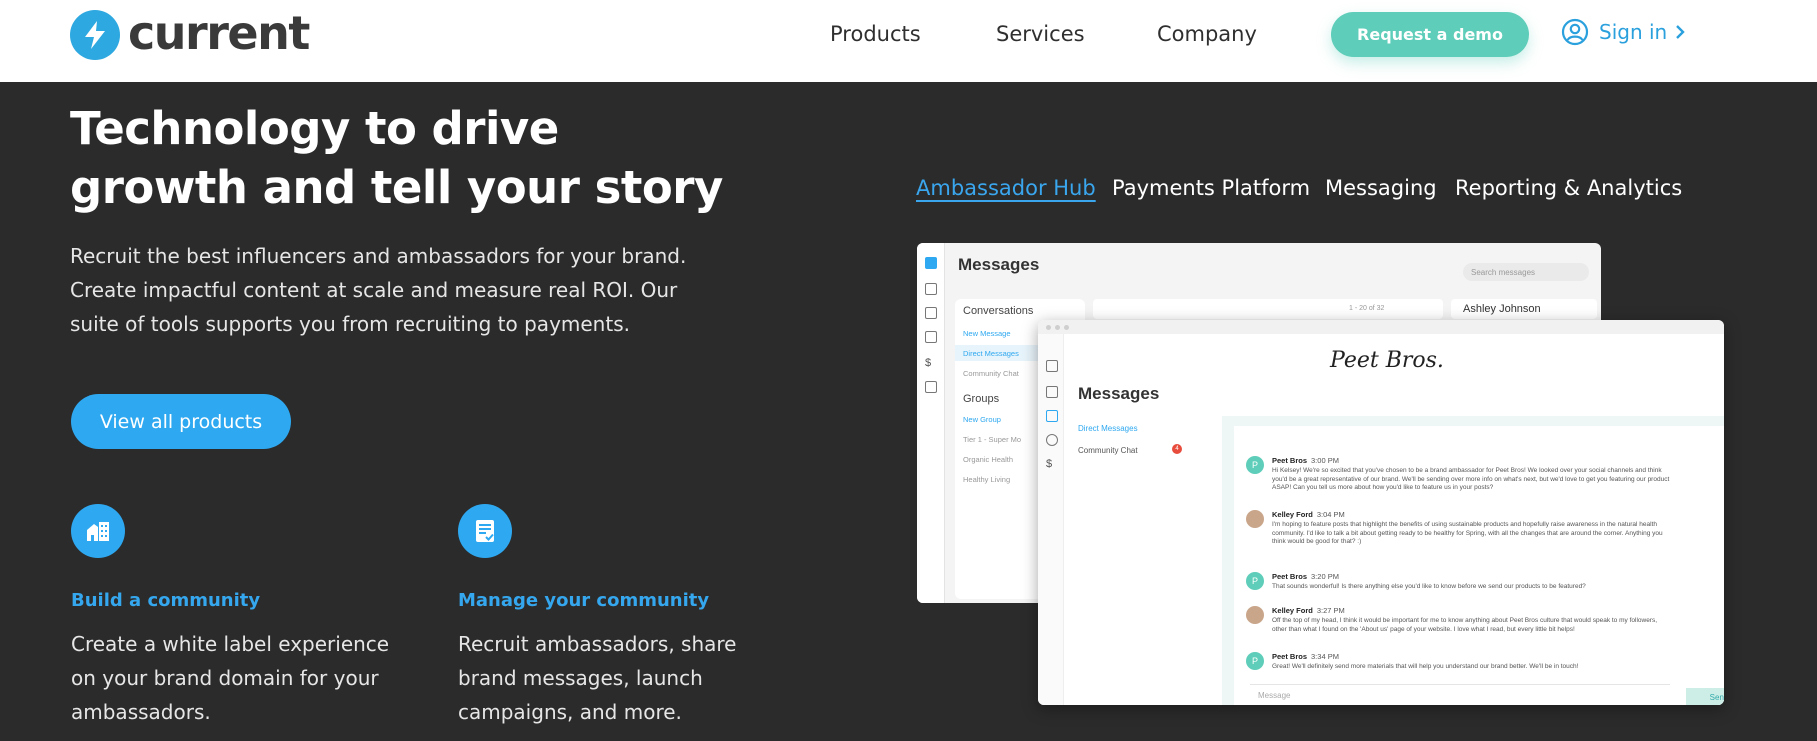 This screenshot has height=741, width=1817. Describe the element at coordinates (219, 33) in the screenshot. I see `brand-name: current` at that location.